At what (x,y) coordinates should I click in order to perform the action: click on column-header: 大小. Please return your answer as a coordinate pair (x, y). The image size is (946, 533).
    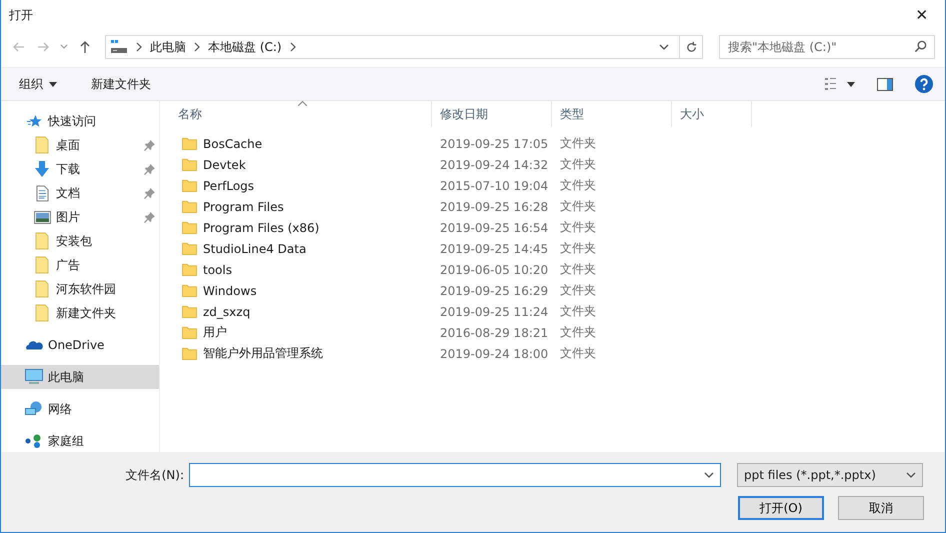
    Looking at the image, I should click on (712, 114).